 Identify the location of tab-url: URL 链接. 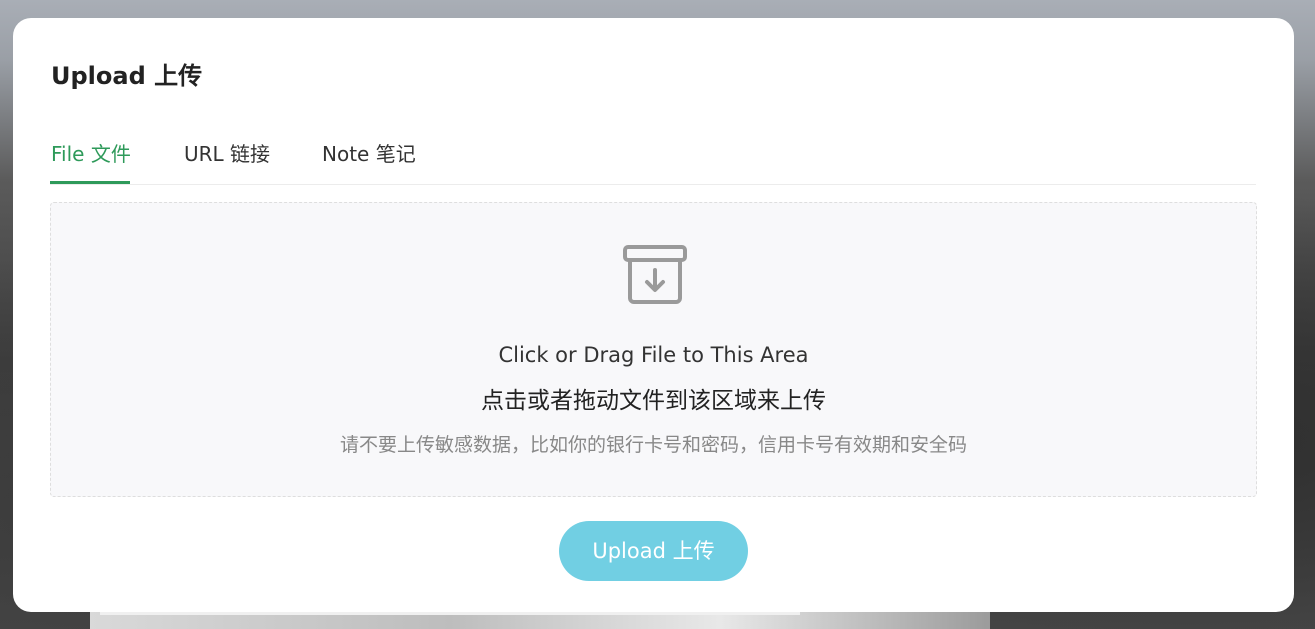
(227, 152).